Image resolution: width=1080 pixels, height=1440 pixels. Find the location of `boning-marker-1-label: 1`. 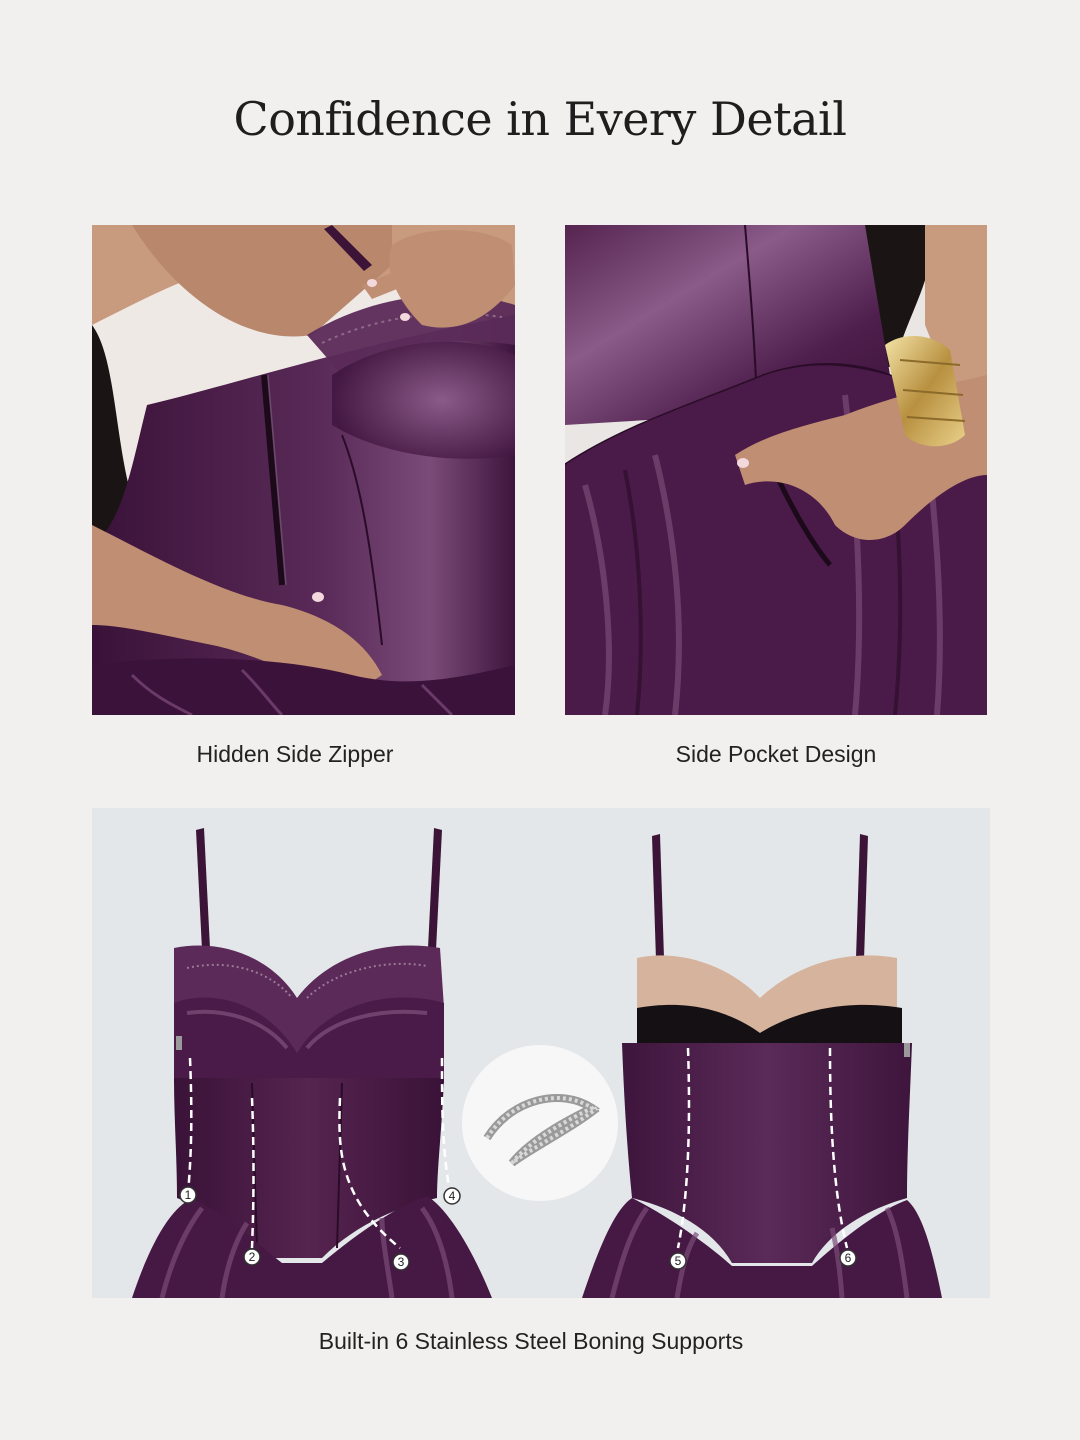

boning-marker-1-label: 1 is located at coordinates (188, 1195).